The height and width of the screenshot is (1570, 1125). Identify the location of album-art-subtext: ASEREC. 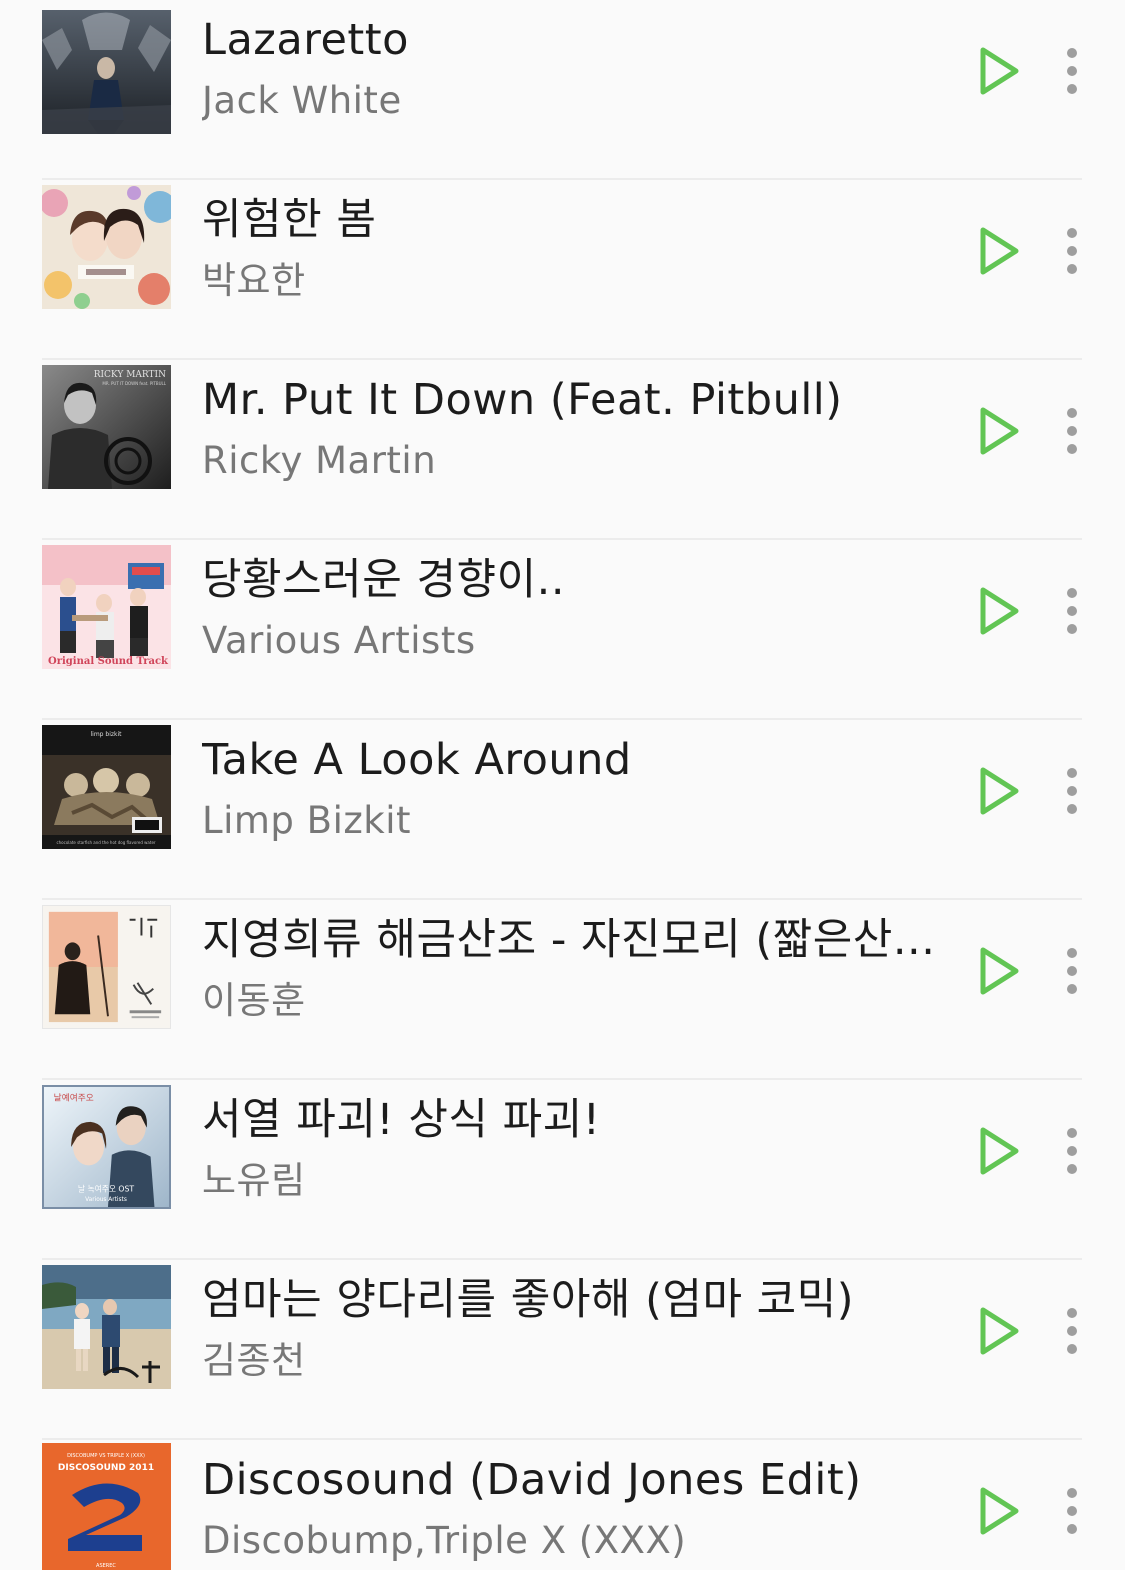
(106, 1566).